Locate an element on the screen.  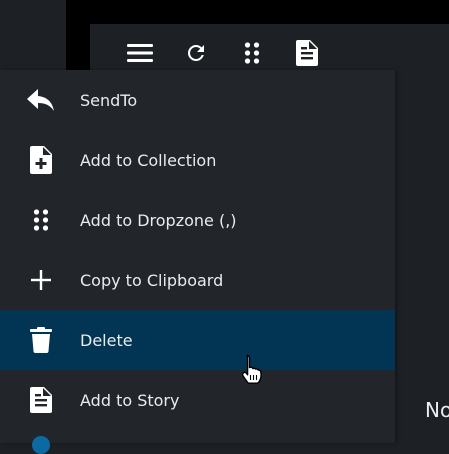
menu-item-copy-to-clipboard: Copy to Clipboard is located at coordinates (197, 280).